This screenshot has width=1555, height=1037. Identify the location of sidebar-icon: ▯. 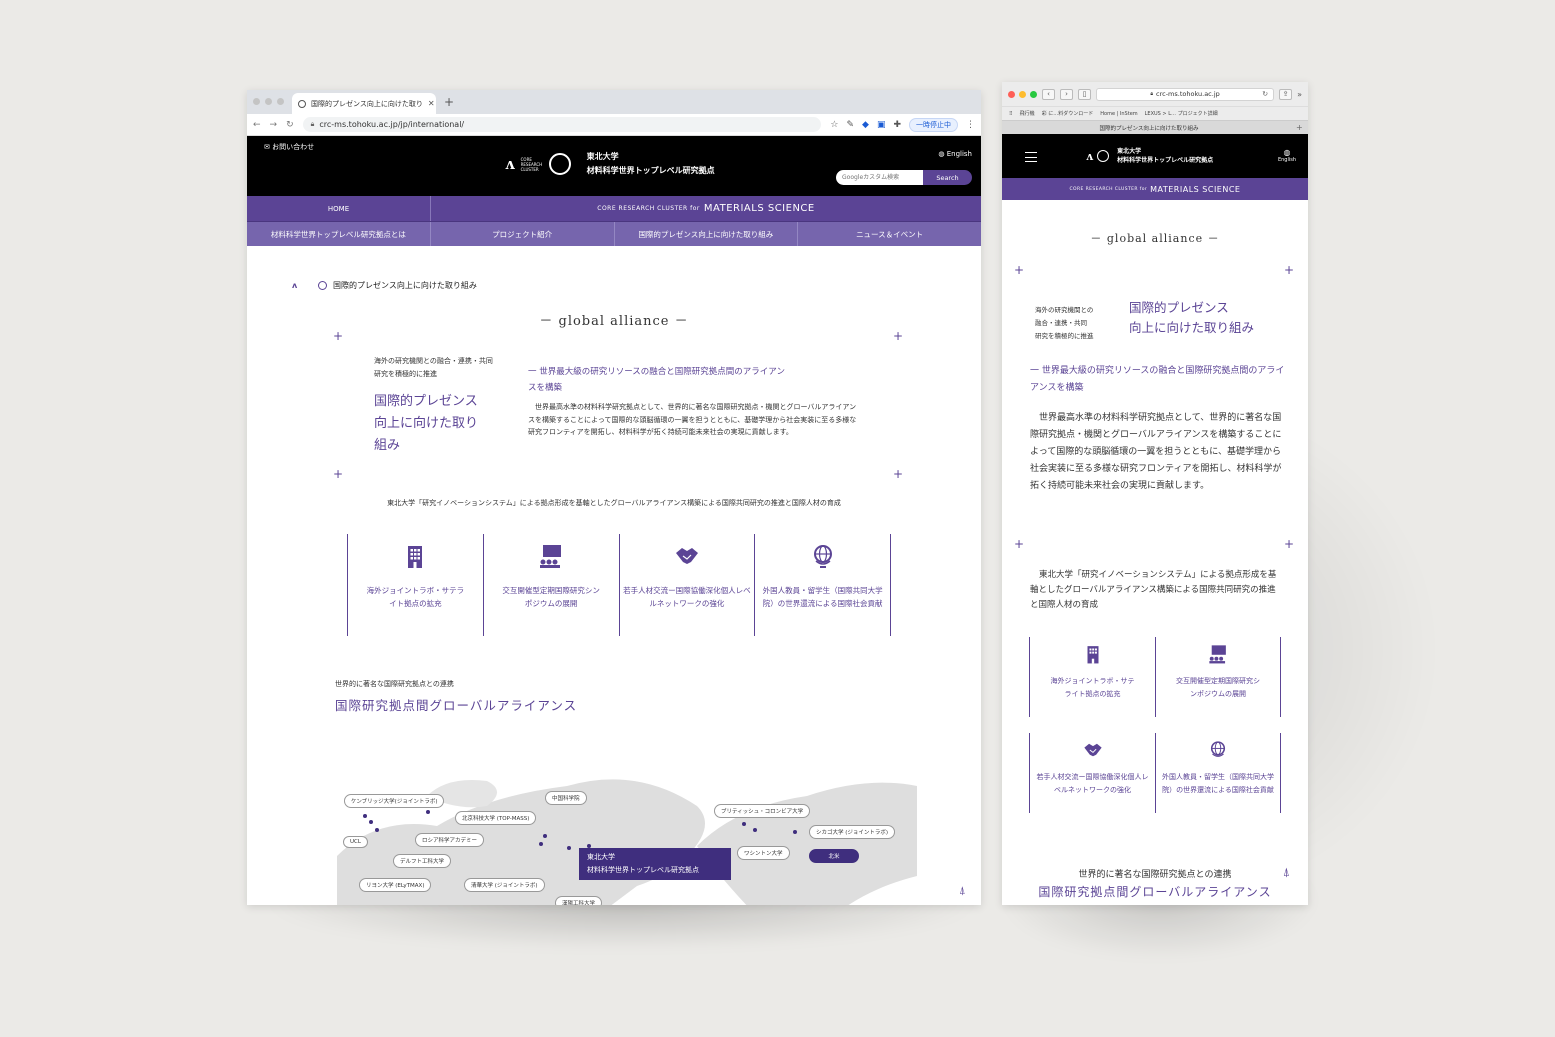
(1084, 94).